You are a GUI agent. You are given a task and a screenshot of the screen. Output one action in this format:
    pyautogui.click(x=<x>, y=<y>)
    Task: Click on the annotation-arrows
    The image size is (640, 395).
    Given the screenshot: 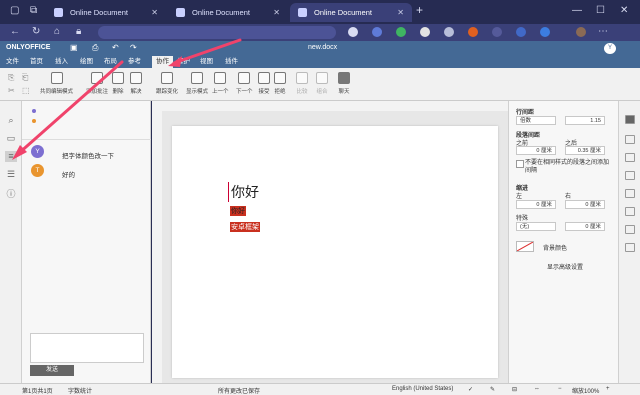 What is the action you would take?
    pyautogui.click(x=127, y=99)
    